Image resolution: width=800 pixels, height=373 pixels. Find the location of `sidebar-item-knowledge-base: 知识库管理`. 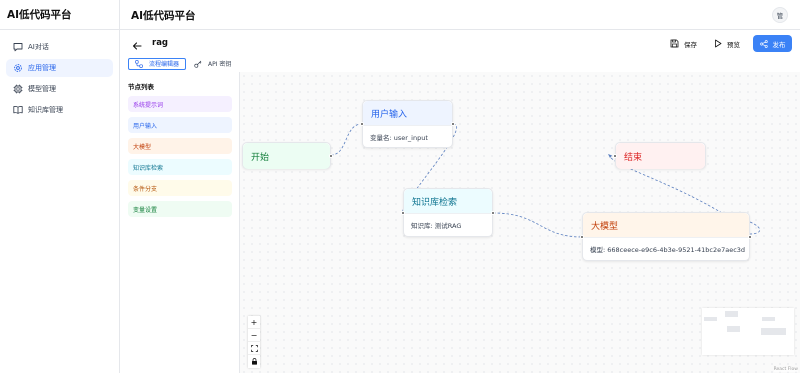

sidebar-item-knowledge-base: 知识库管理 is located at coordinates (59, 110).